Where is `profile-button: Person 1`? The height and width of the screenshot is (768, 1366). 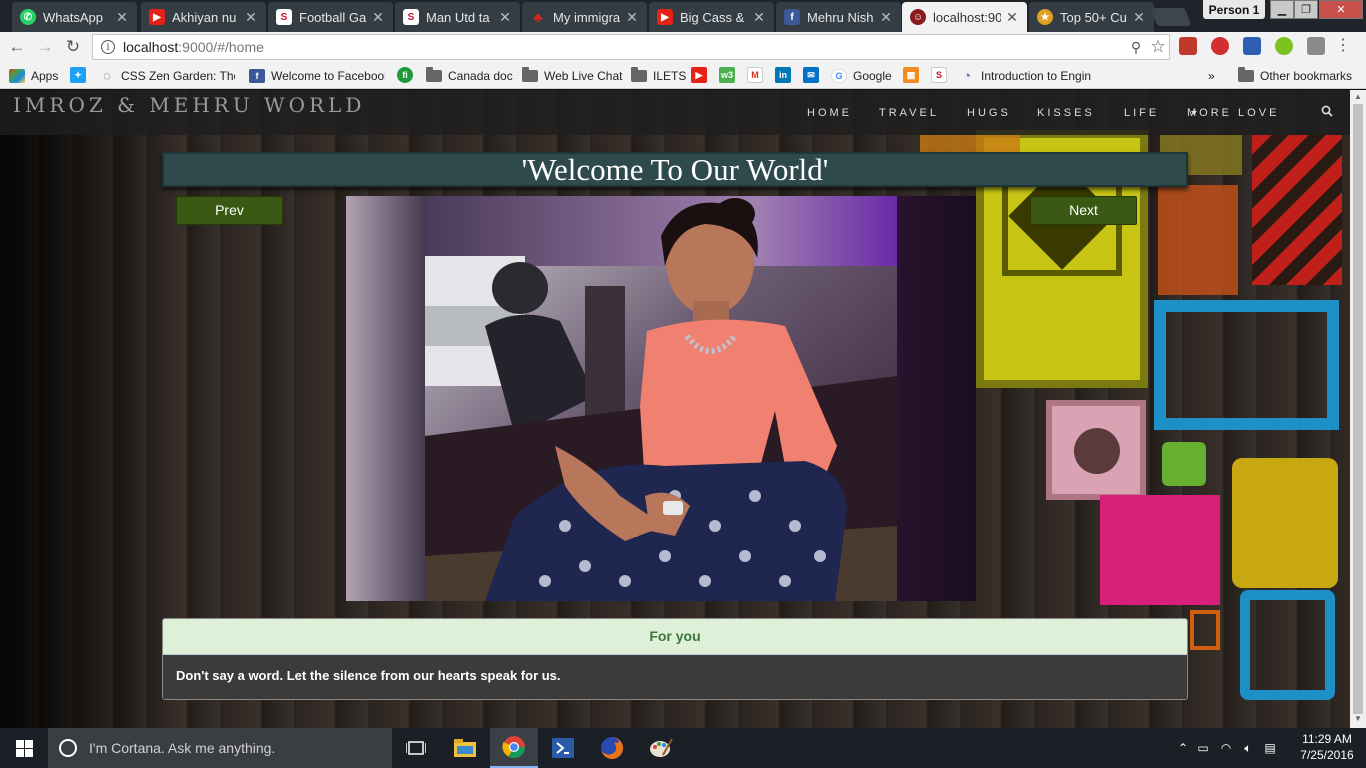
profile-button: Person 1 is located at coordinates (1234, 9).